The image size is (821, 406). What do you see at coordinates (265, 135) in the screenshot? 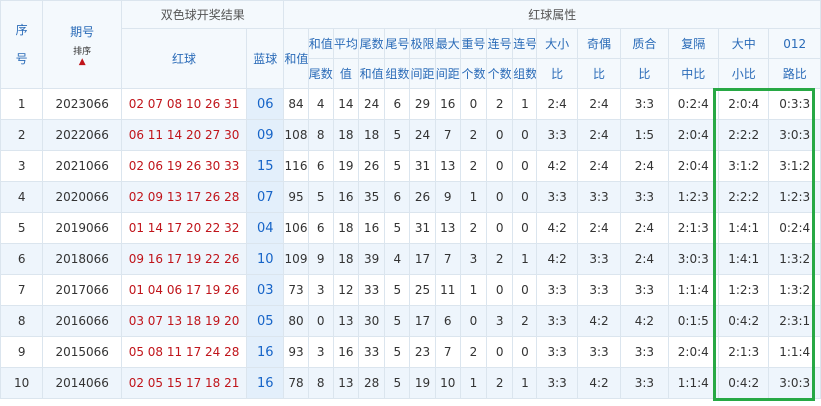
I see `blue-ball-cell: 09` at bounding box center [265, 135].